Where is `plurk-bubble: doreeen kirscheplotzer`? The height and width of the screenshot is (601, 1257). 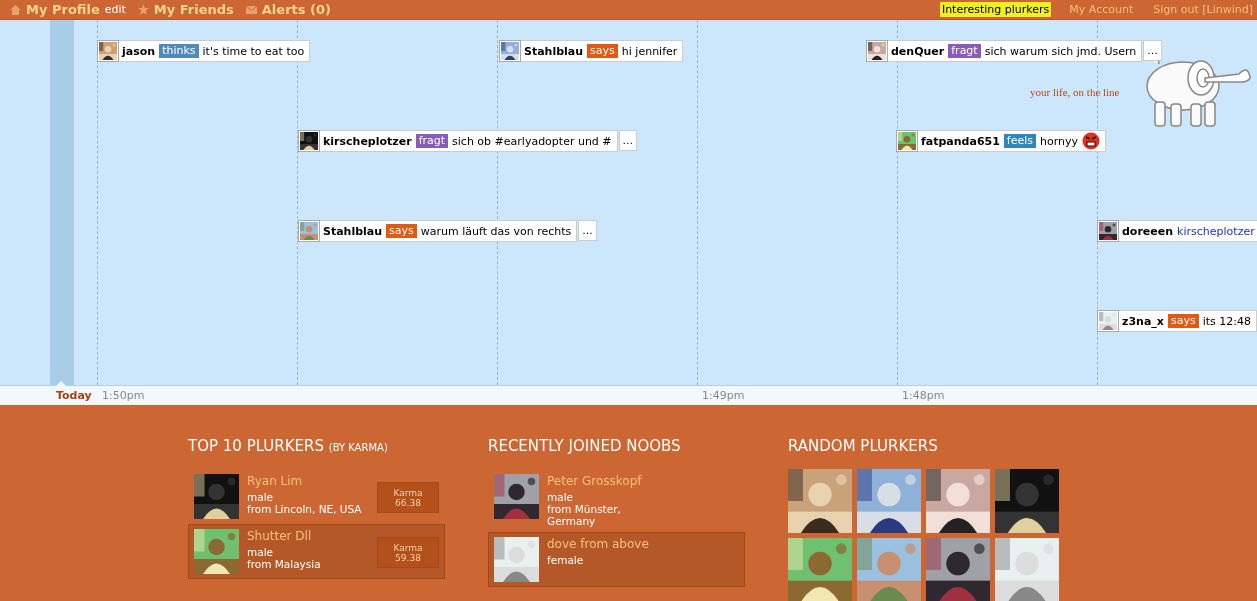
plurk-bubble: doreeen kirscheplotzer is located at coordinates (1188, 231).